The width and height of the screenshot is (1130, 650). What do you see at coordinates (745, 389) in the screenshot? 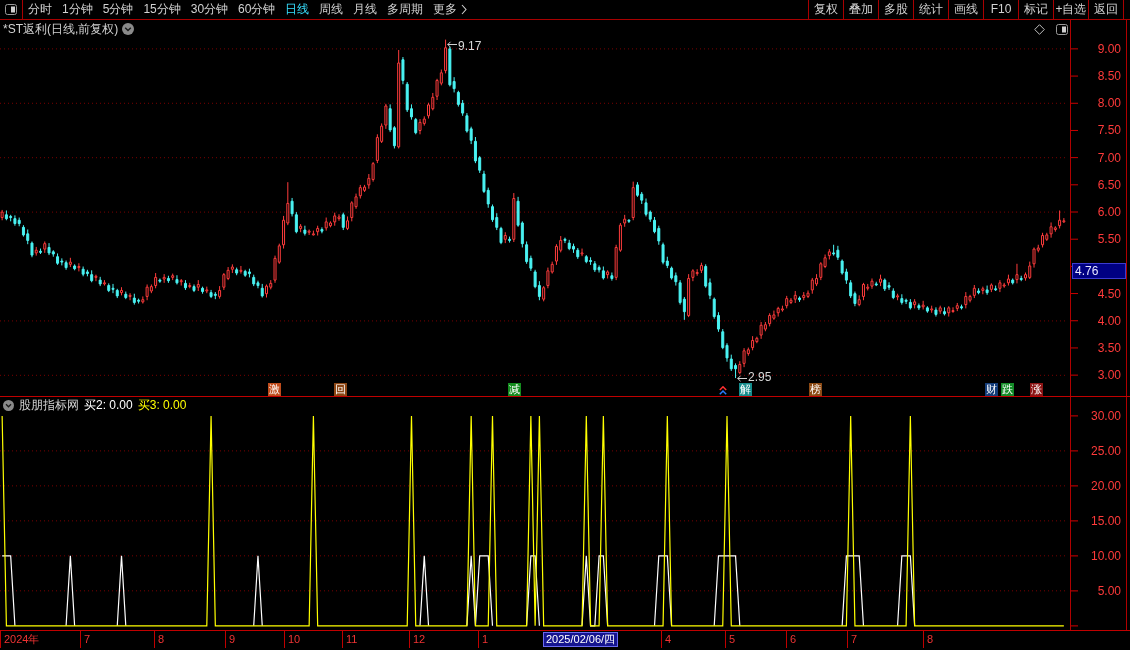
I see `event-marker: 解` at bounding box center [745, 389].